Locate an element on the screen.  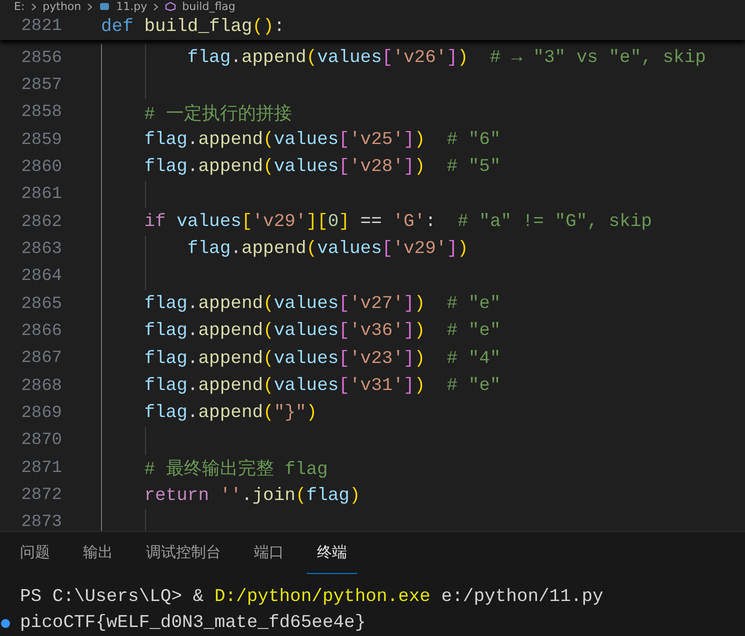
code-line: flag.append(values['v36']) # "e" is located at coordinates (322, 331).